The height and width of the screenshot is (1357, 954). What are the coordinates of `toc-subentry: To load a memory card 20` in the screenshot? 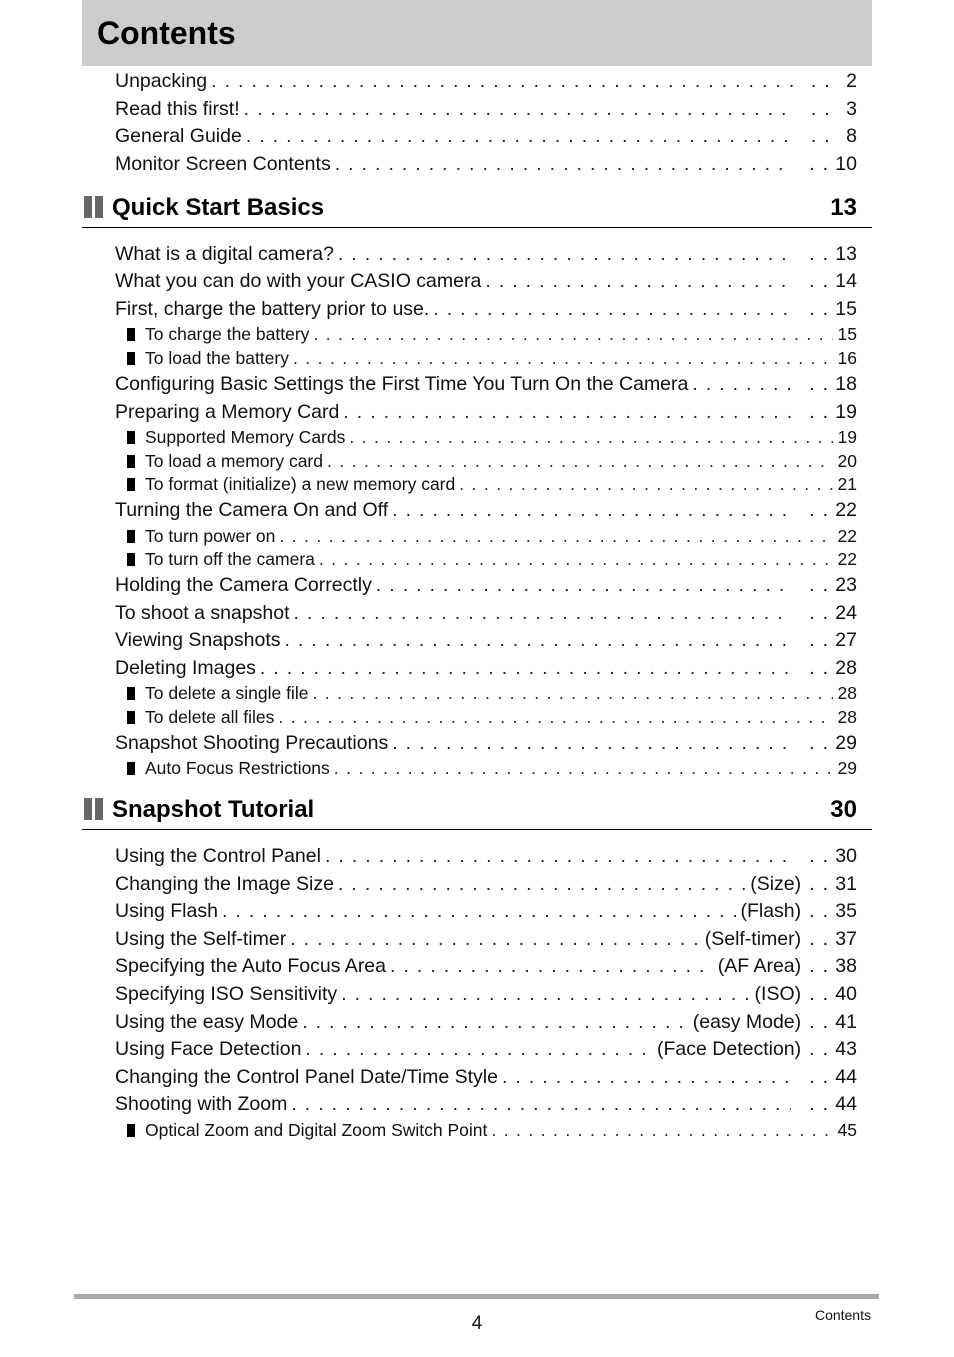 It's located at (492, 461).